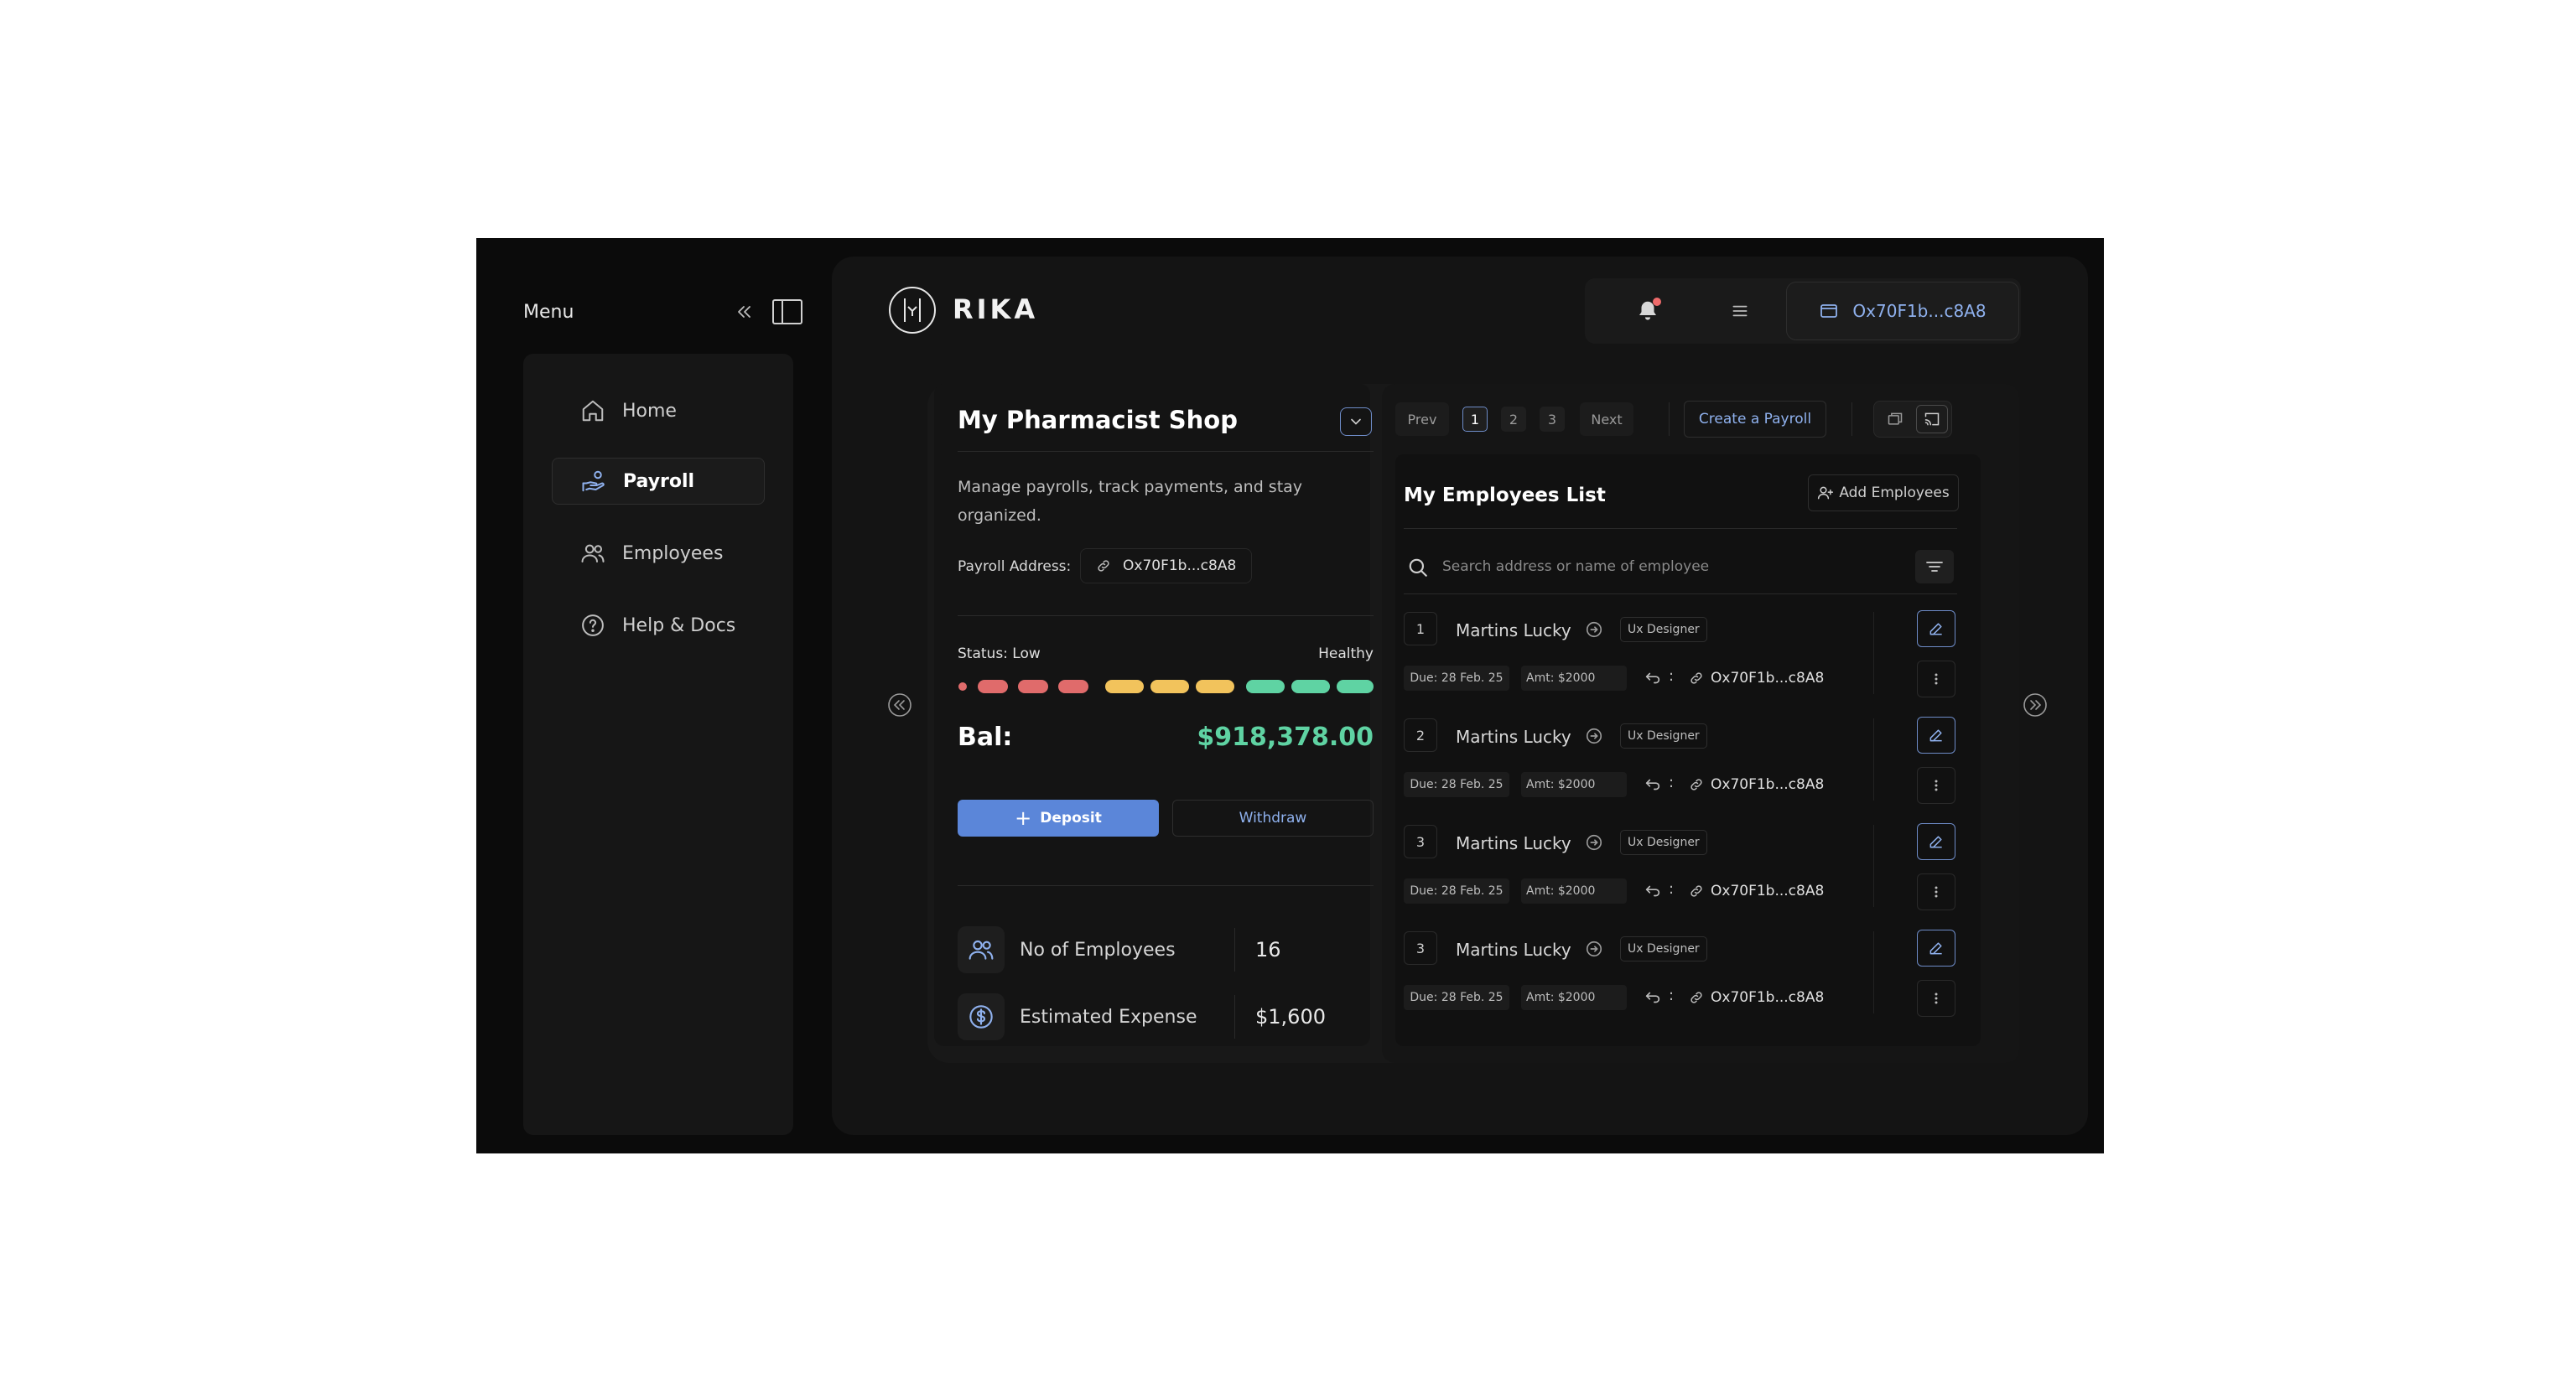  Describe the element at coordinates (593, 481) in the screenshot. I see `hand-coins-icon` at that location.